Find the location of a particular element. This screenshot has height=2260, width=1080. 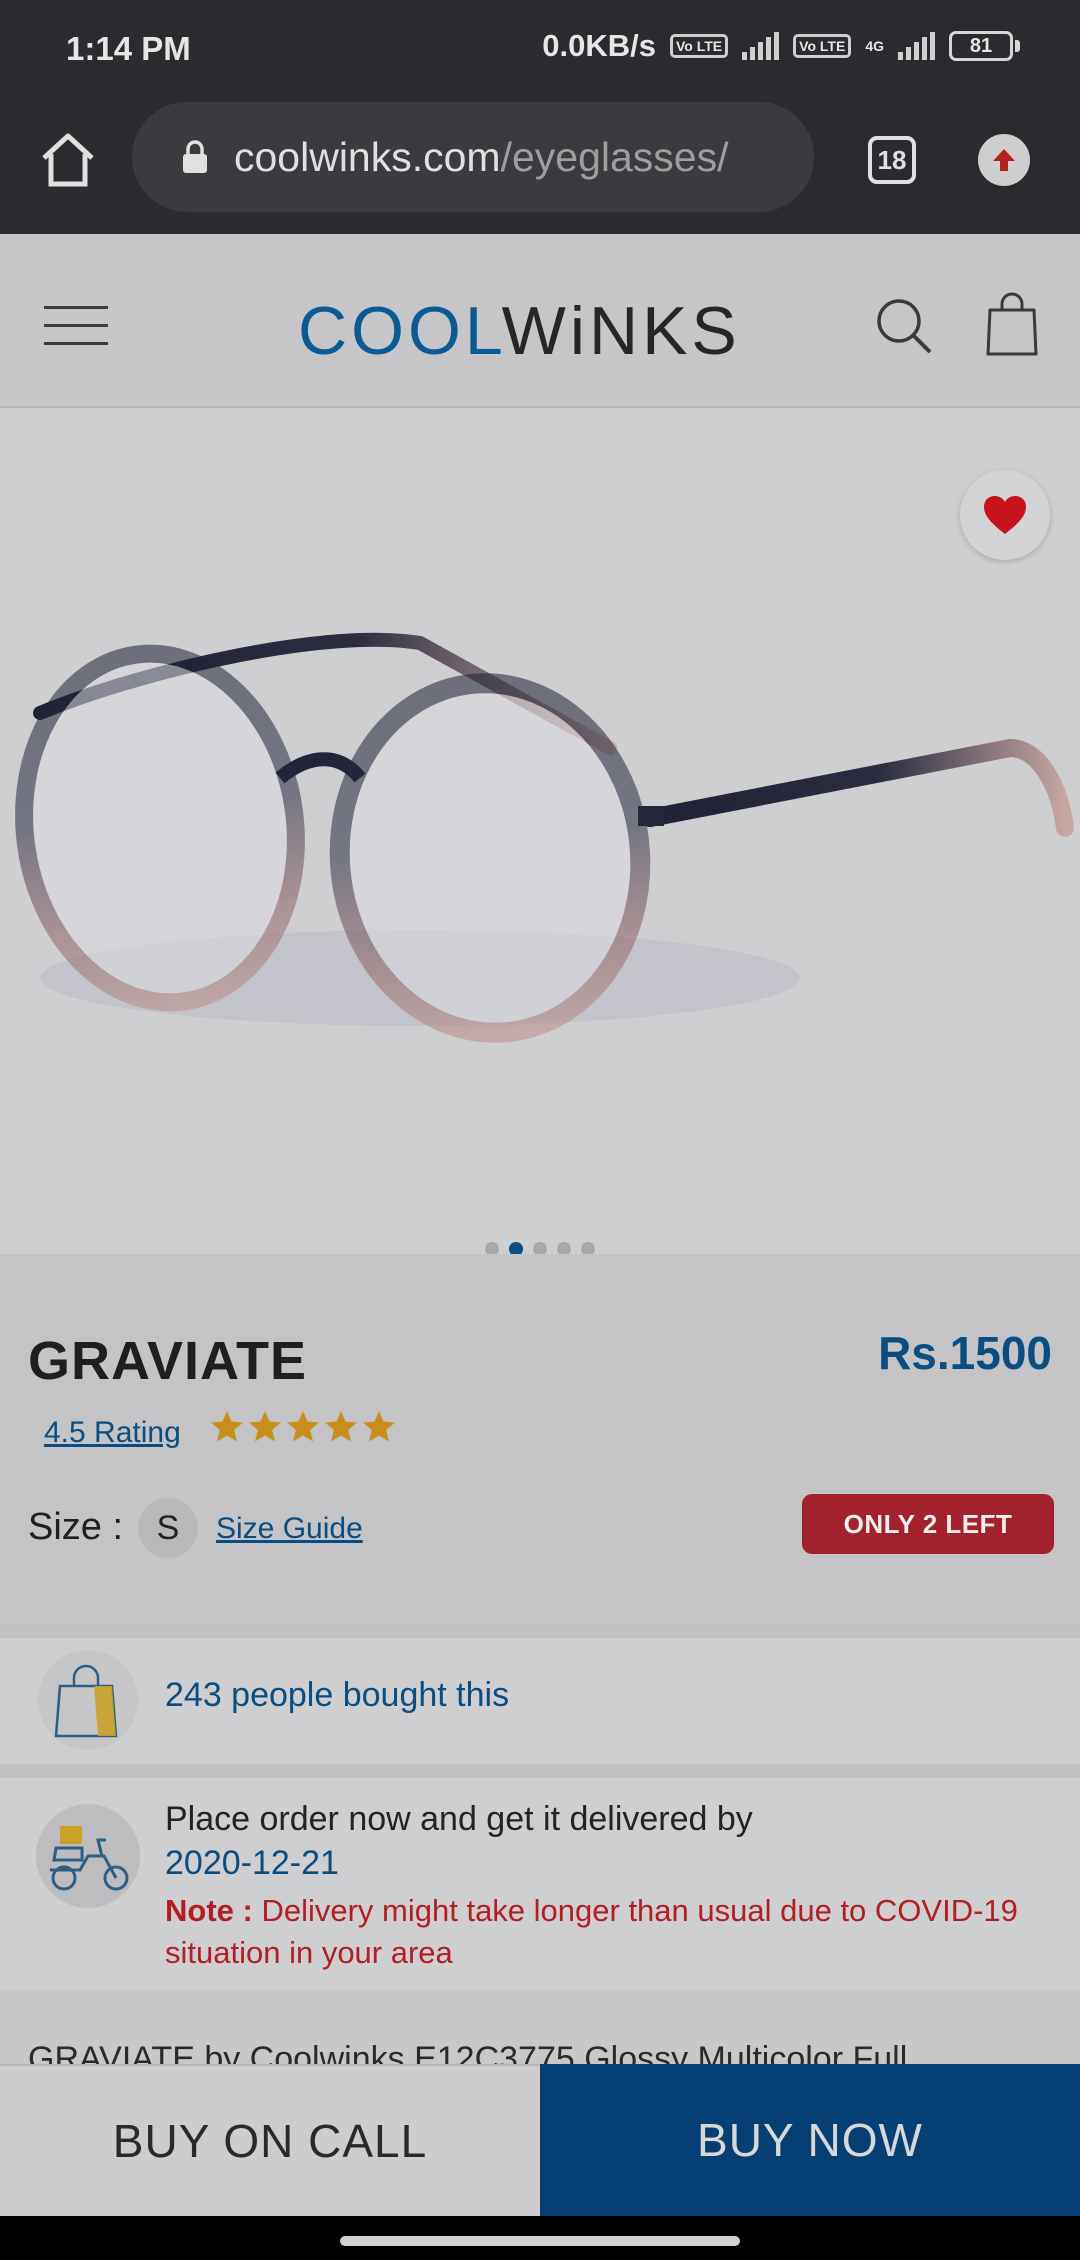

volte-badge-2: Vo LTE is located at coordinates (822, 46).